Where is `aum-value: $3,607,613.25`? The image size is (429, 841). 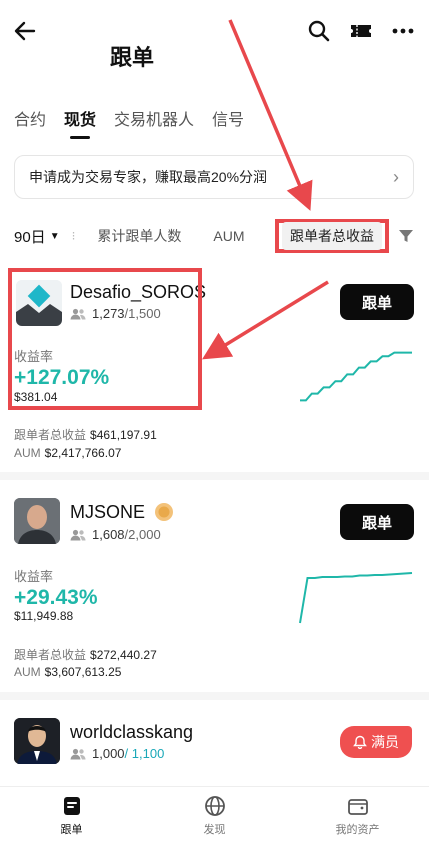 aum-value: $3,607,613.25 is located at coordinates (83, 672).